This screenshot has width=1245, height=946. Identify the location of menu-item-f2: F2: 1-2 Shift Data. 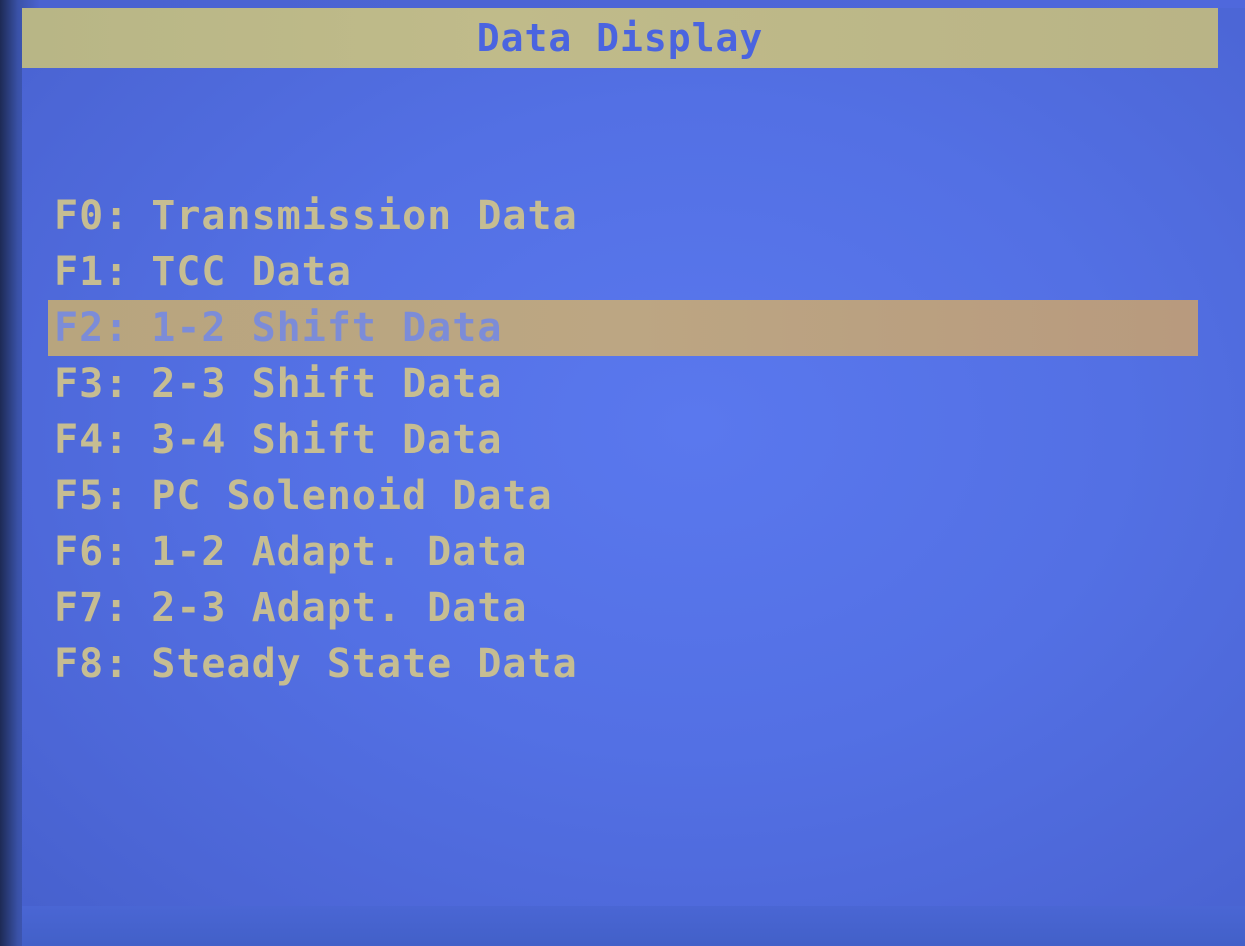
(623, 328).